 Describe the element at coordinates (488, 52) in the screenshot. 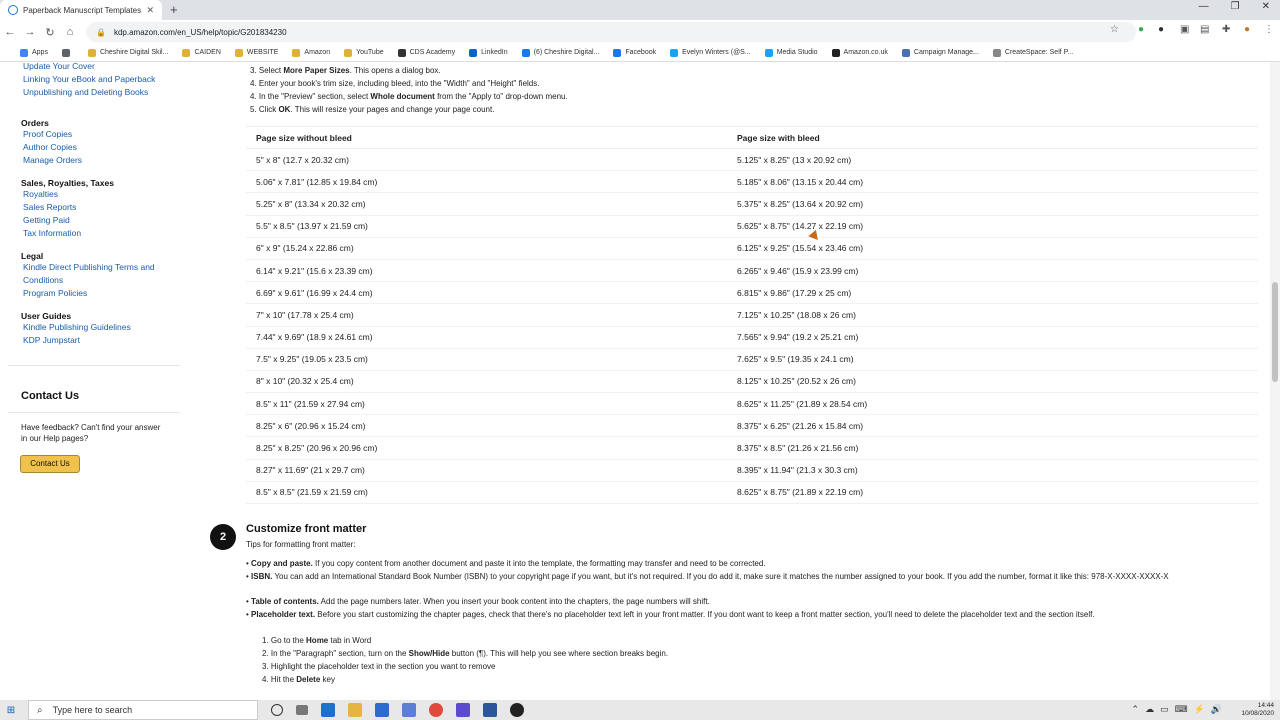

I see `bookmark-item: LinkedIn` at that location.